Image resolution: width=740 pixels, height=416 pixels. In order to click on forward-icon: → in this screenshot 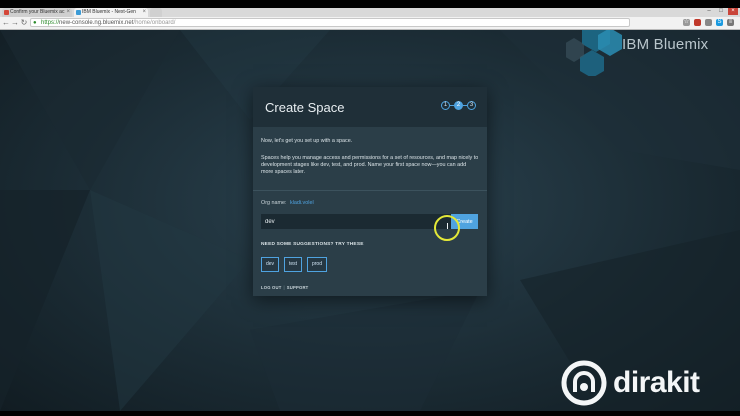, I will do `click(15, 23)`.